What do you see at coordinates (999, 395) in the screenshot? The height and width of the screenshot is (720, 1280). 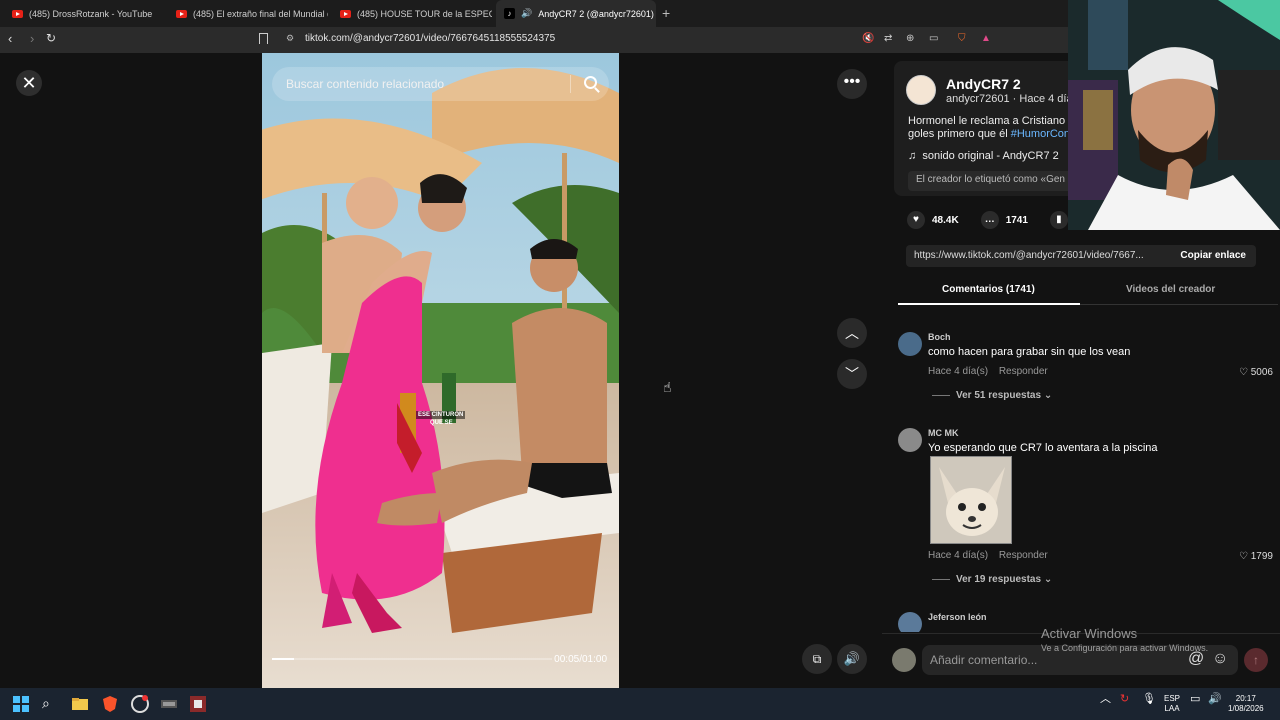 I see `replies-label: Ver 51 respuestas` at bounding box center [999, 395].